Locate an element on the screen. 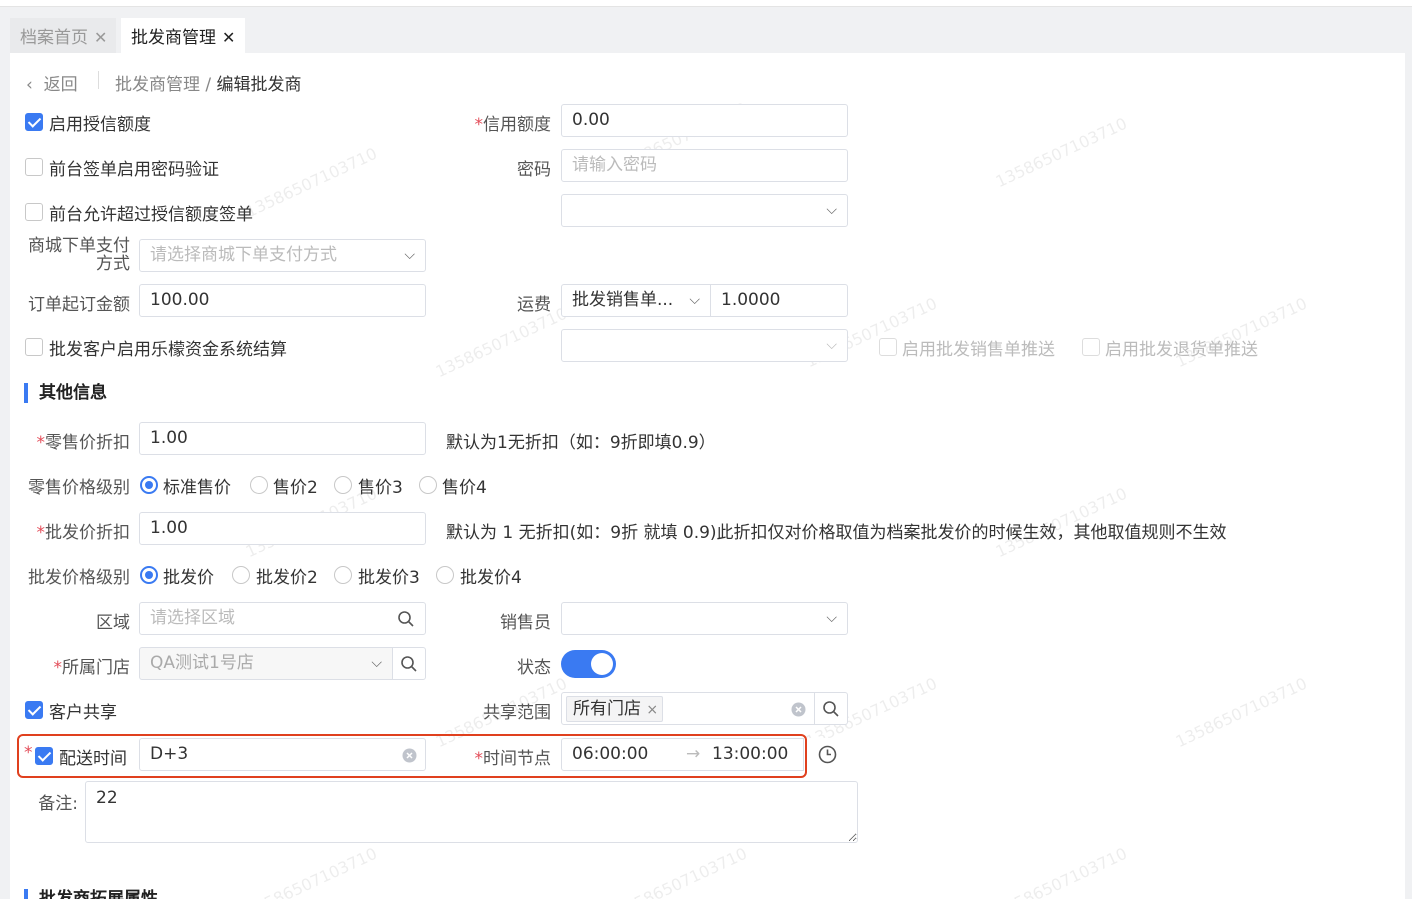  tab-archive-home: 档案首页 ✕ is located at coordinates (63, 38).